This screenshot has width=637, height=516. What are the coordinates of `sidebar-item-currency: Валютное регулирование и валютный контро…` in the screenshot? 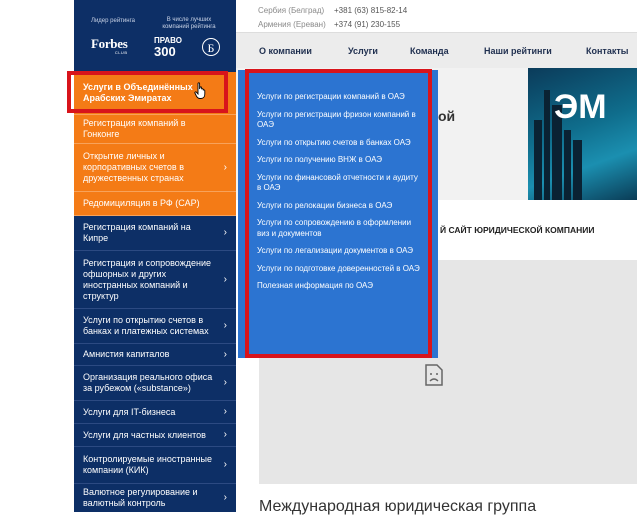 It's located at (155, 498).